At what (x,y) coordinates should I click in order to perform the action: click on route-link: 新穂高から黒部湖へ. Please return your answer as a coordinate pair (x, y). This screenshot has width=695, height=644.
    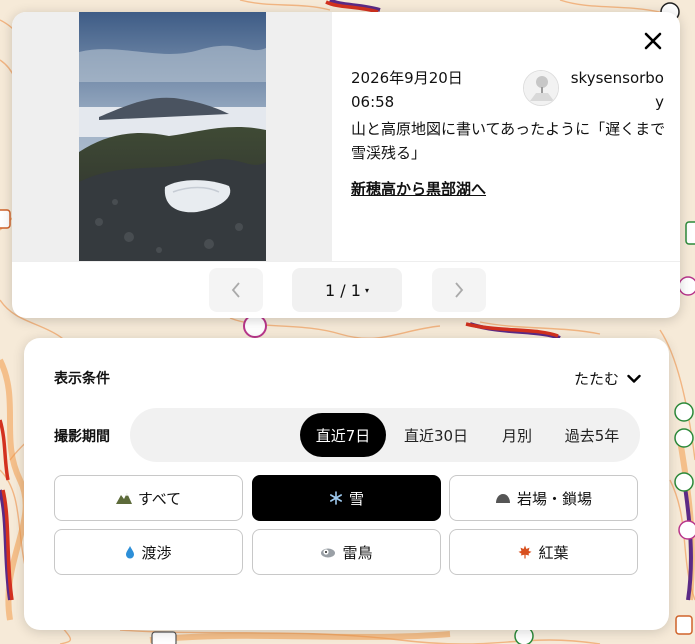
    Looking at the image, I should click on (418, 189).